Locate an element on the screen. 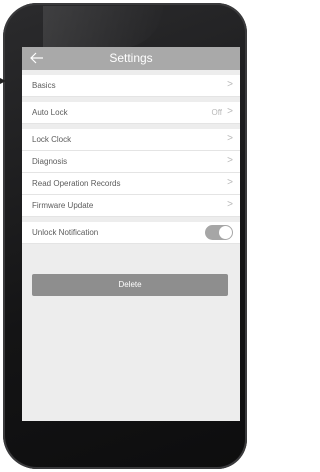 The image size is (320, 472). settings-item-firmware-update: Firmware Update > is located at coordinates (131, 206).